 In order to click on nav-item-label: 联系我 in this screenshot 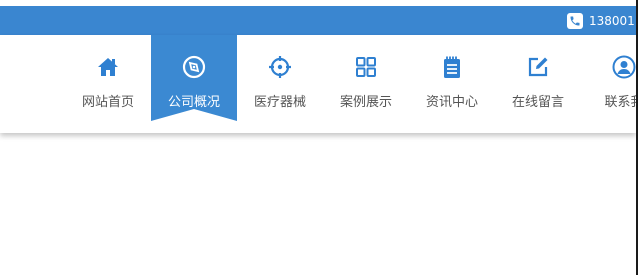, I will do `click(621, 102)`.